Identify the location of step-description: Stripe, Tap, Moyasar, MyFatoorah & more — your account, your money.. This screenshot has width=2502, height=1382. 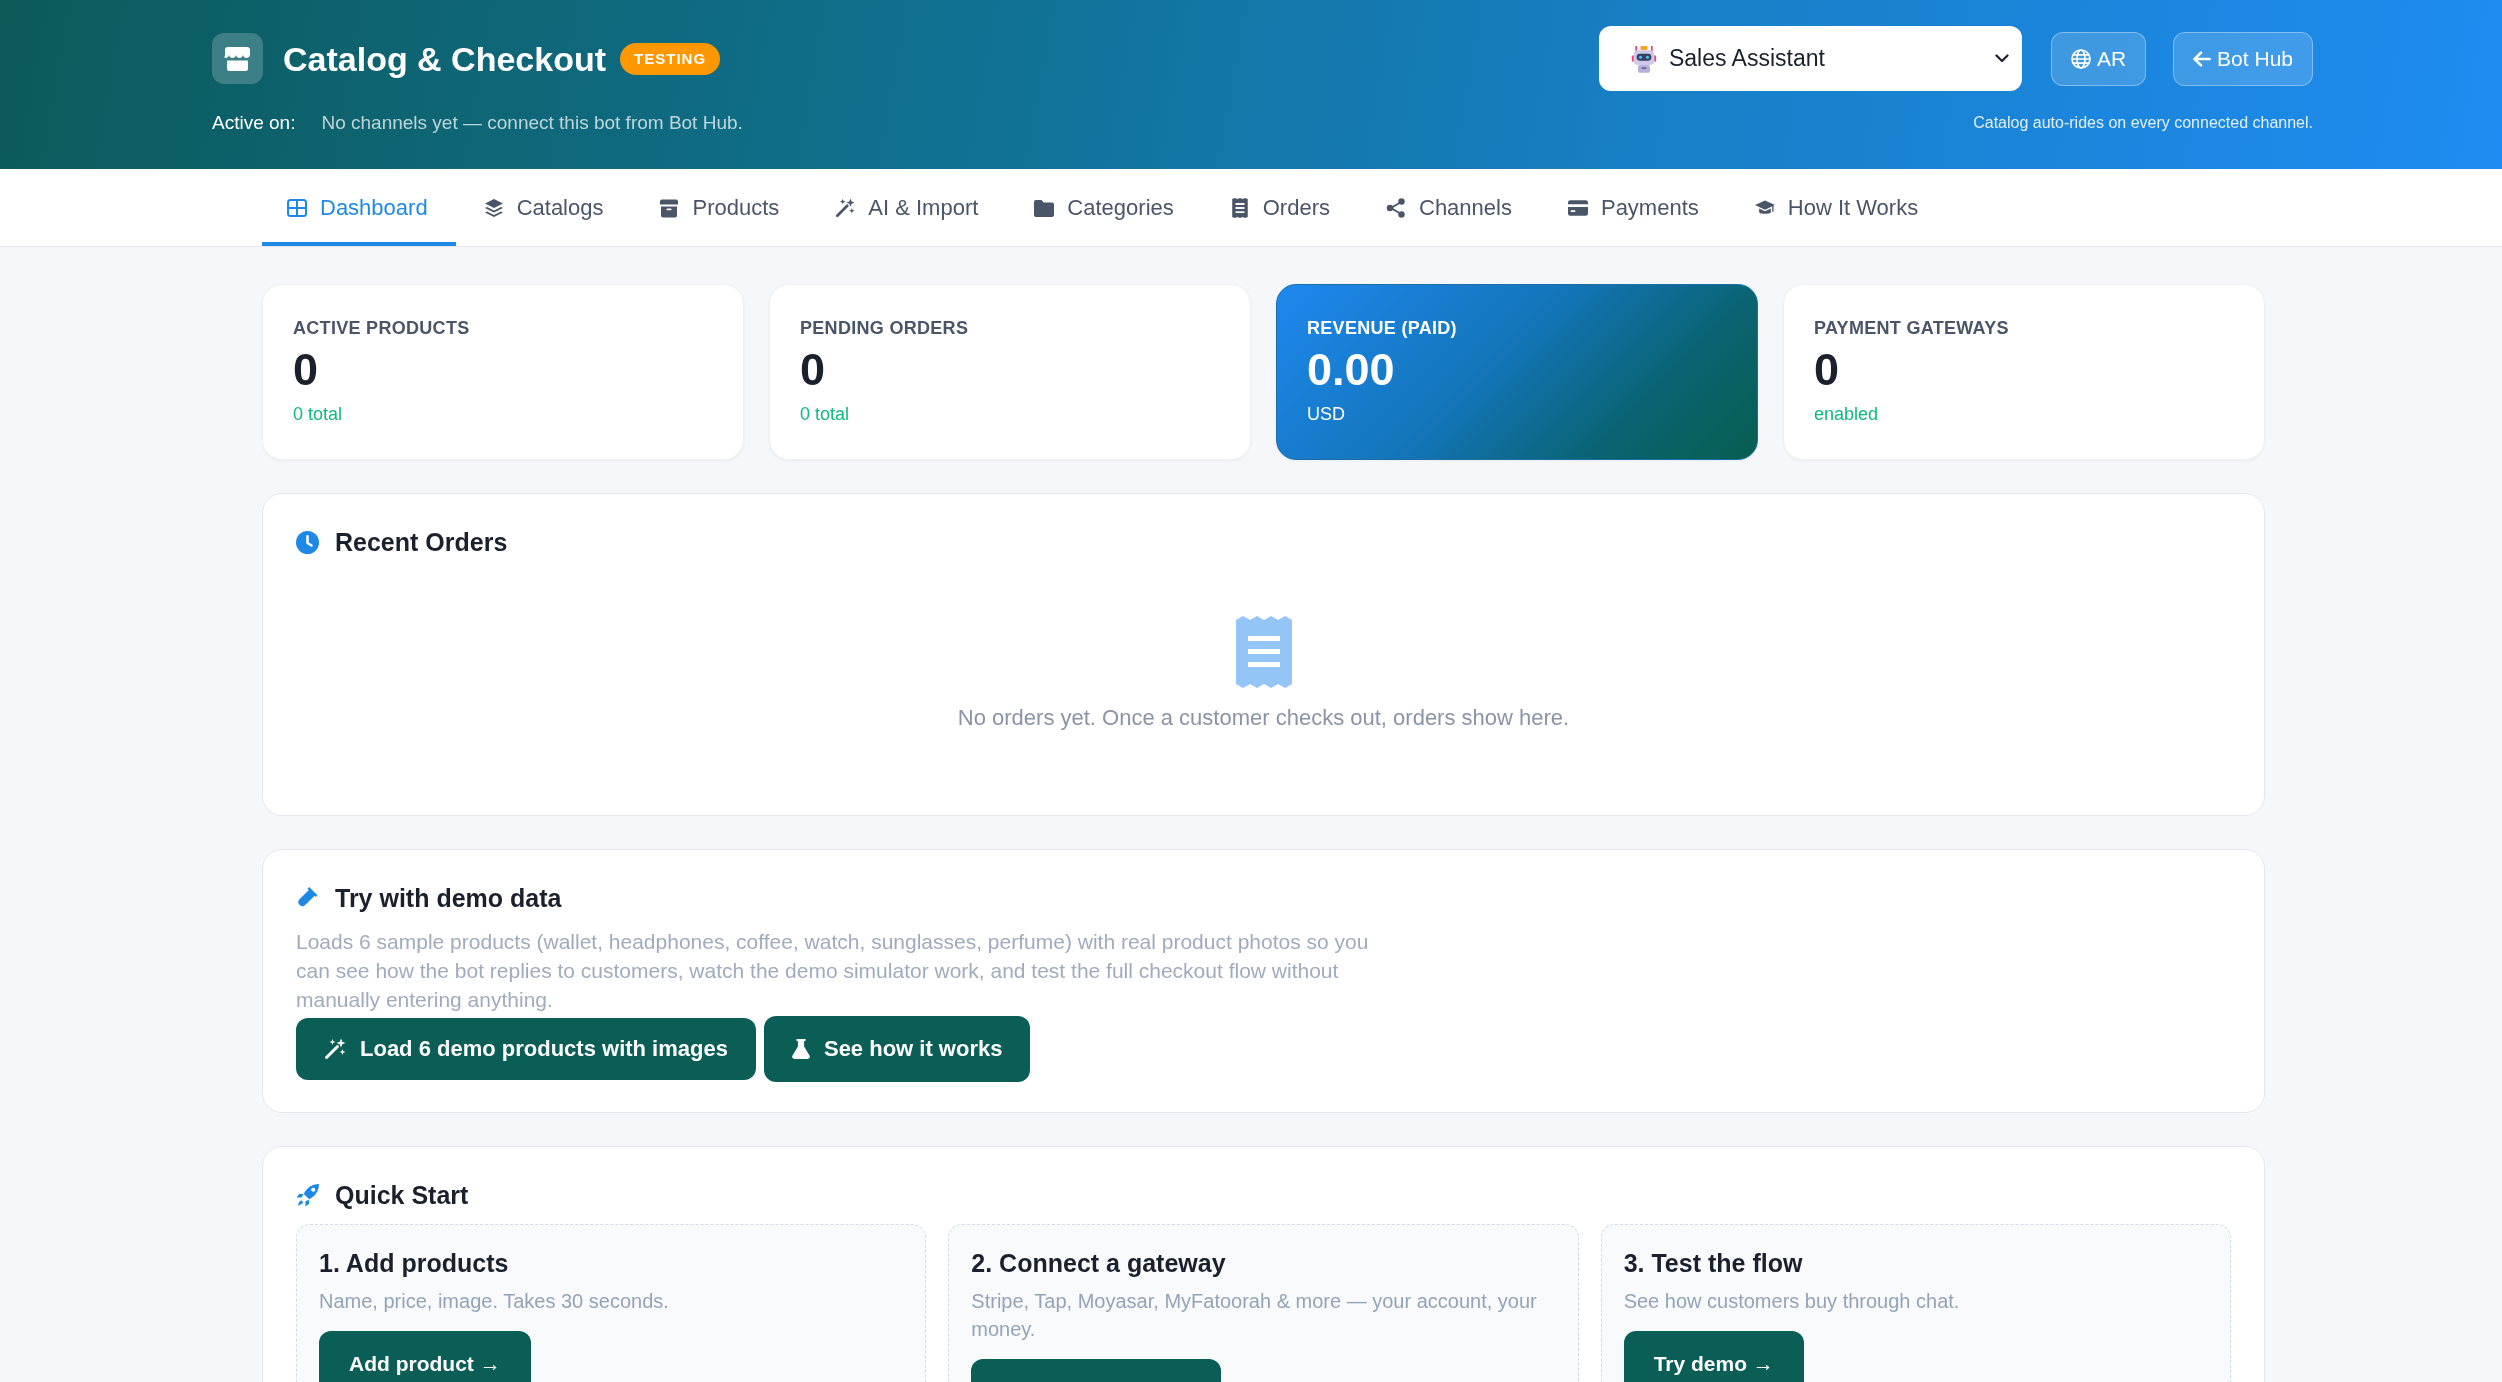
(1254, 1315).